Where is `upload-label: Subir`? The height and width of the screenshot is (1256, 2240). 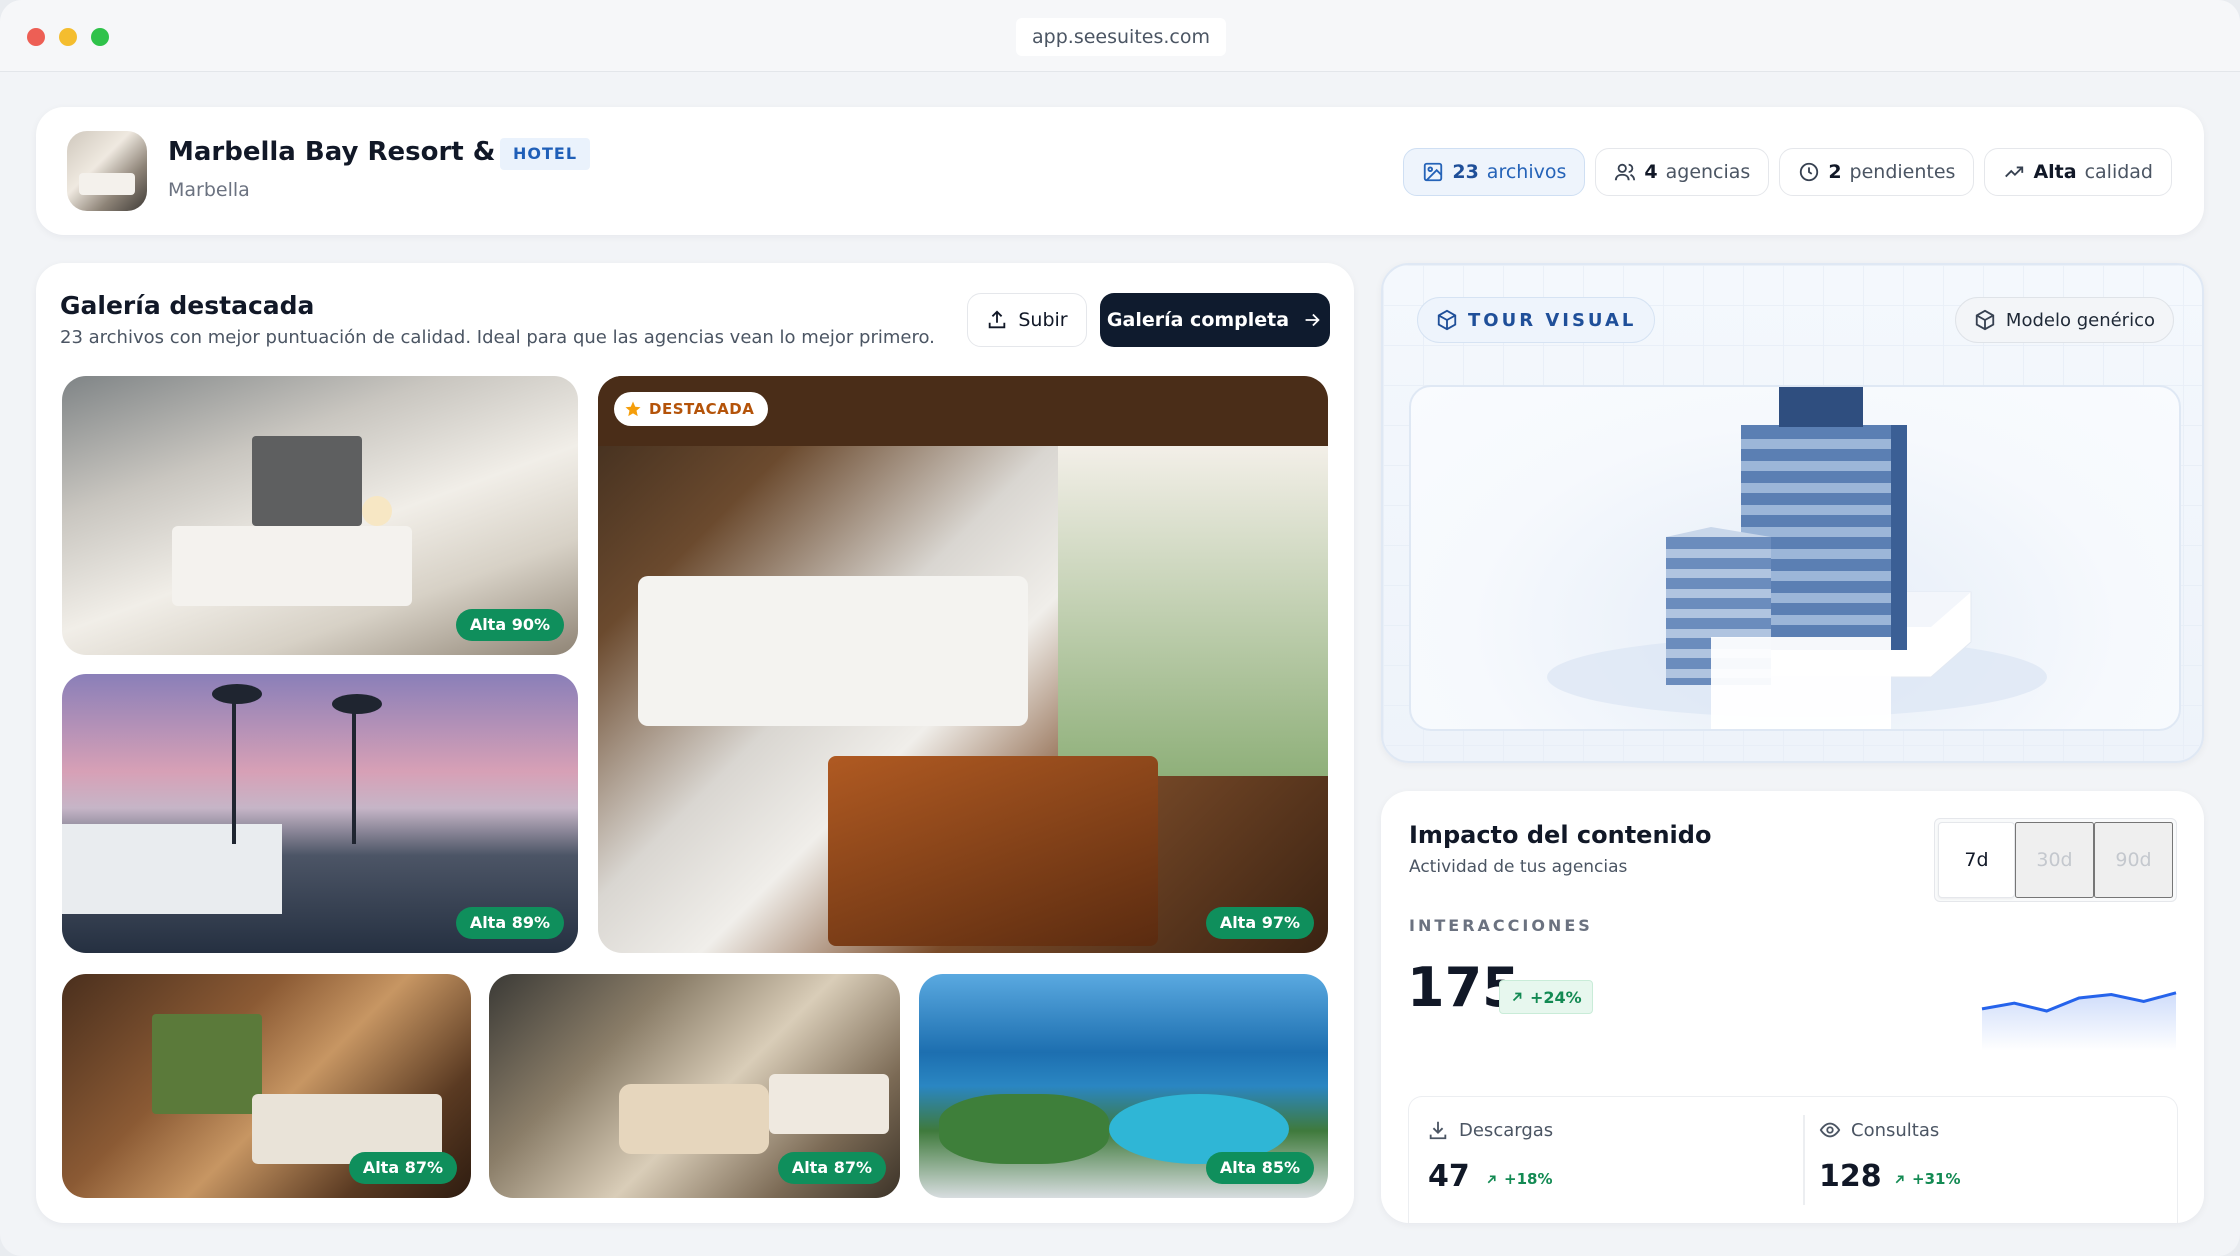 upload-label: Subir is located at coordinates (1043, 320).